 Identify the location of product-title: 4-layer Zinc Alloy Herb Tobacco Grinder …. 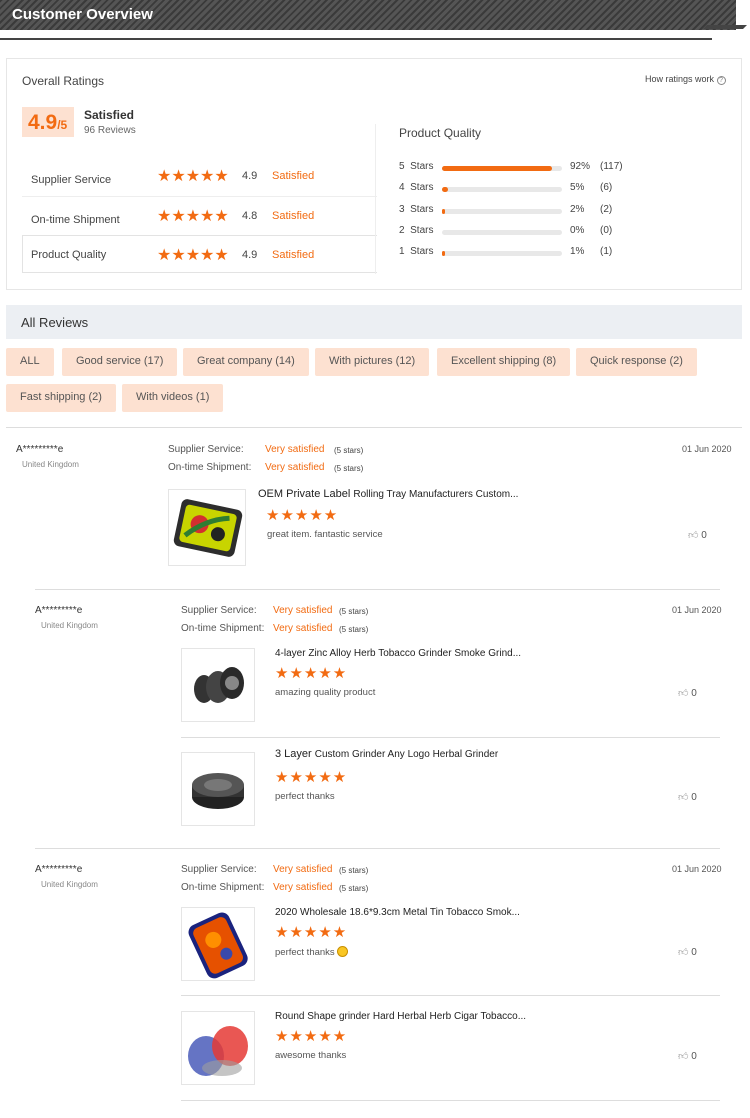
(398, 653).